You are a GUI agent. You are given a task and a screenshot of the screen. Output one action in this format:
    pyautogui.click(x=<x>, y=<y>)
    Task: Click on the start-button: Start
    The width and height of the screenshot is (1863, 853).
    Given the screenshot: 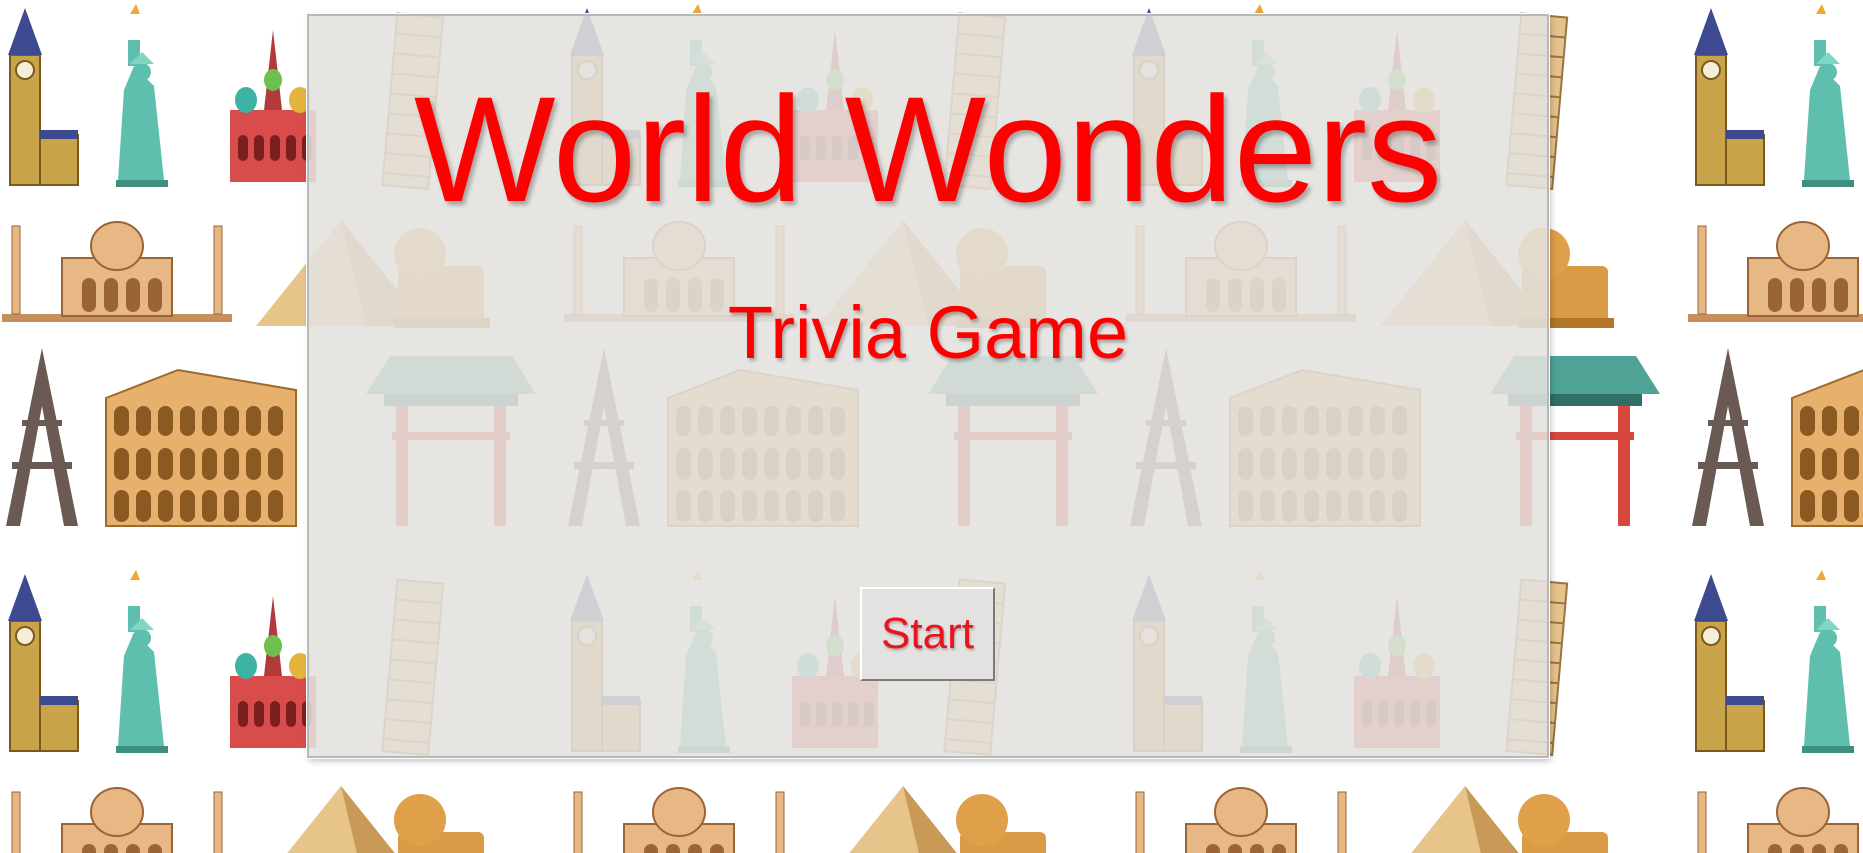 What is the action you would take?
    pyautogui.click(x=927, y=634)
    